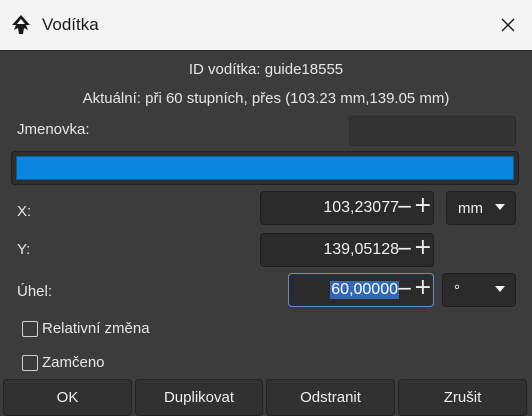 The image size is (532, 416). Describe the element at coordinates (423, 287) in the screenshot. I see `angle-increment-button: +` at that location.